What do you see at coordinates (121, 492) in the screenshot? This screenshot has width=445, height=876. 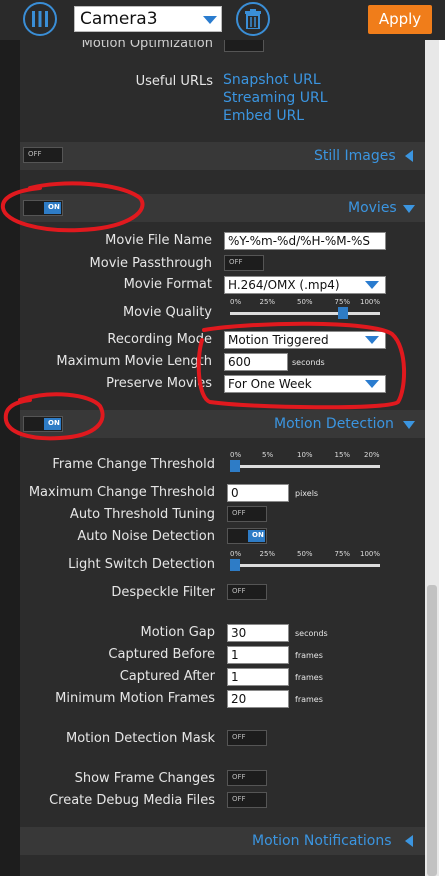 I see `max-change-threshold-label: Maximum Change Threshold` at bounding box center [121, 492].